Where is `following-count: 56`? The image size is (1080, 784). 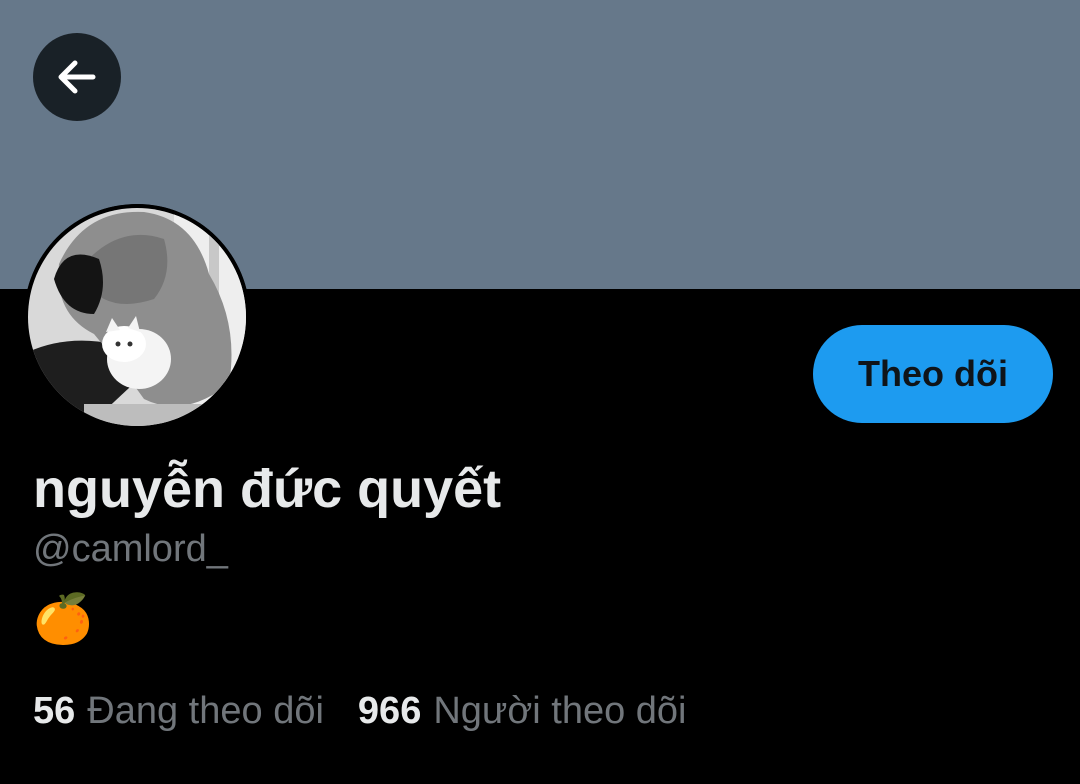
following-count: 56 is located at coordinates (54, 711).